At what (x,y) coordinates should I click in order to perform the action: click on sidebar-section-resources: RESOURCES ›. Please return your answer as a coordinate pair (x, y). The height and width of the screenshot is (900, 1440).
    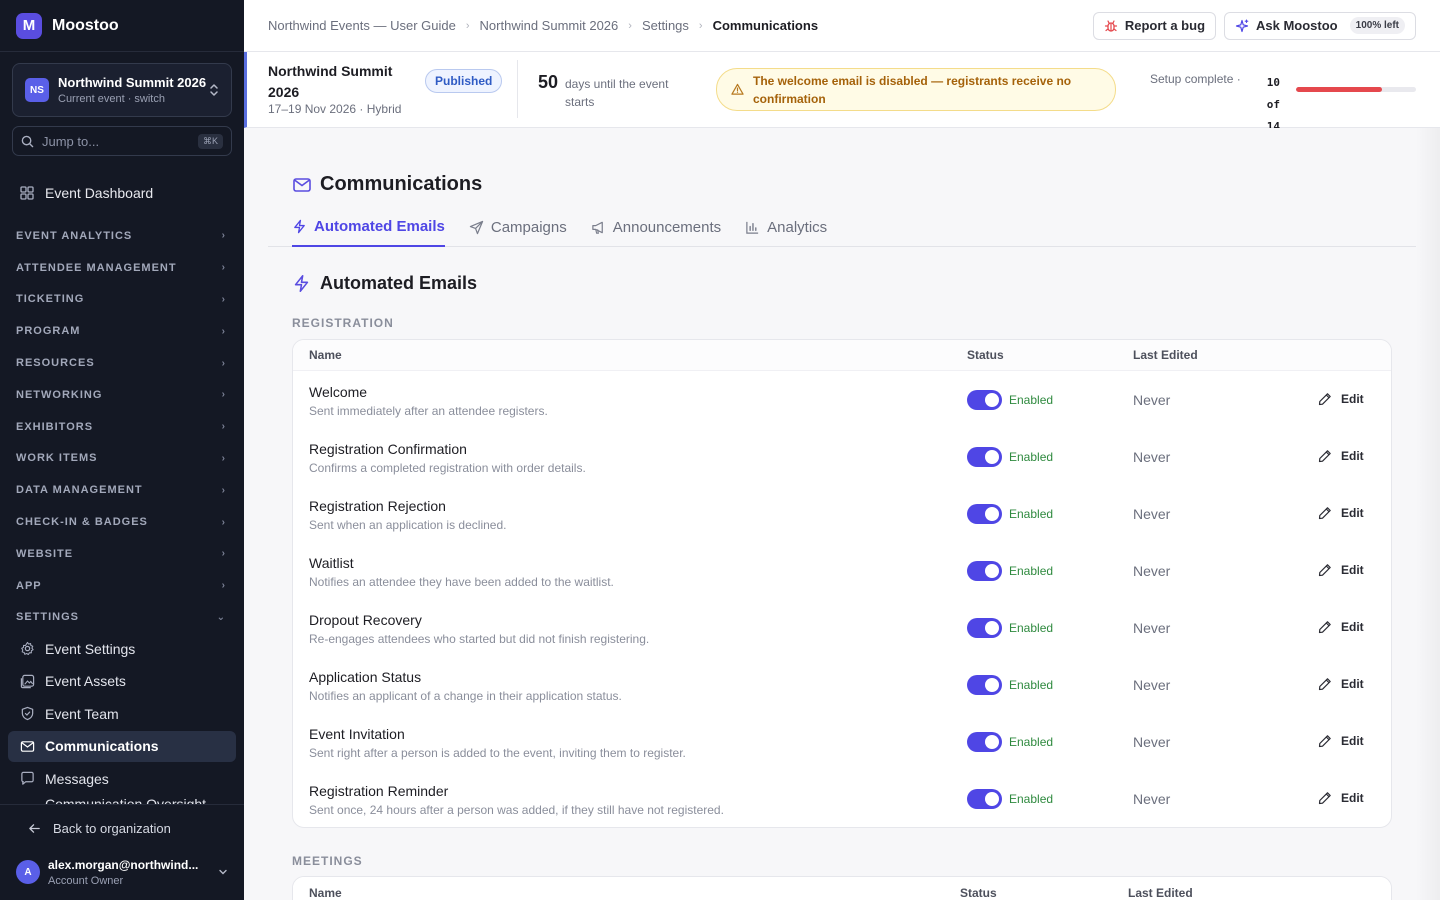
    Looking at the image, I should click on (122, 363).